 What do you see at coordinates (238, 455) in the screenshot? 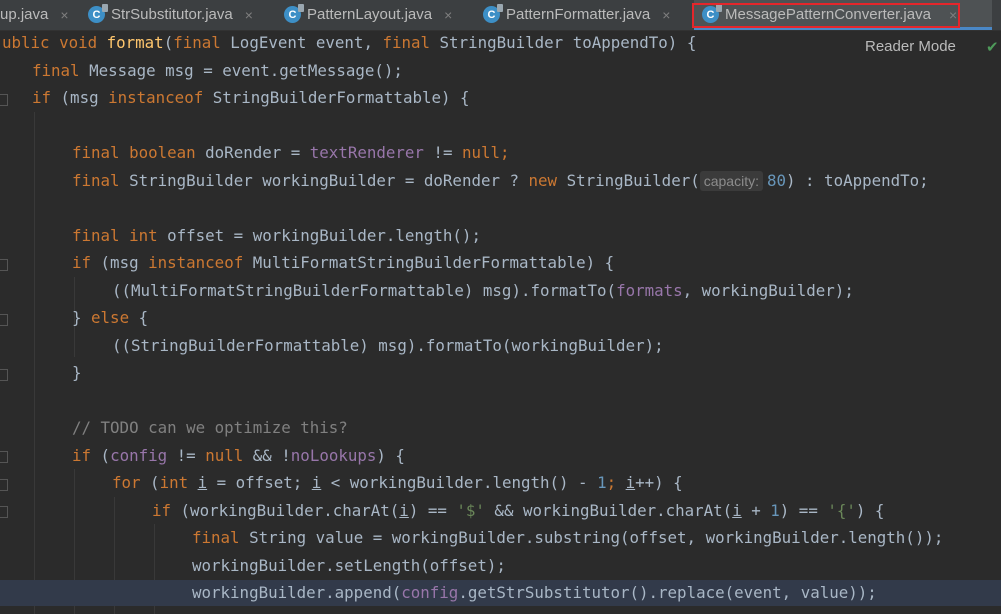
I see `code-line-16: if (config != null && !noLookups) {` at bounding box center [238, 455].